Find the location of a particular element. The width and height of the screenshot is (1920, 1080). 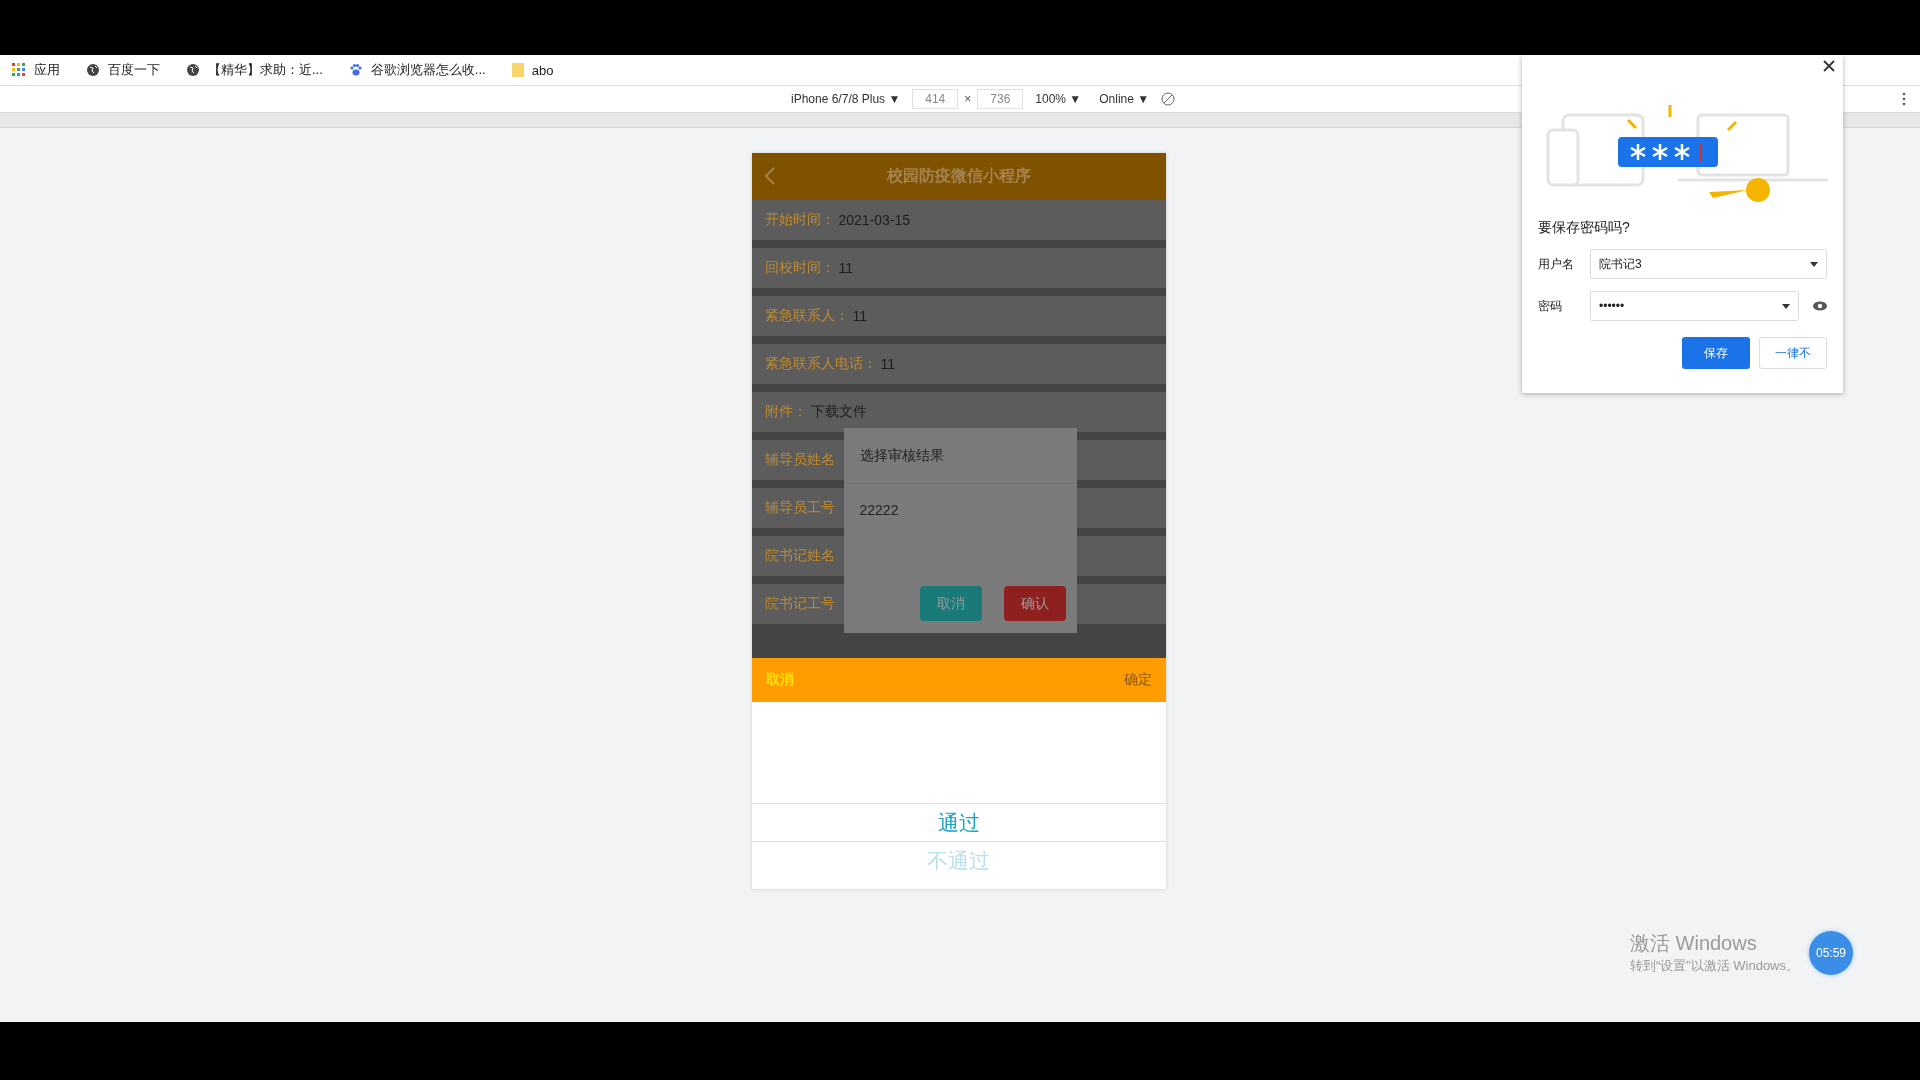

field-label: 院书记工号 is located at coordinates (799, 604).